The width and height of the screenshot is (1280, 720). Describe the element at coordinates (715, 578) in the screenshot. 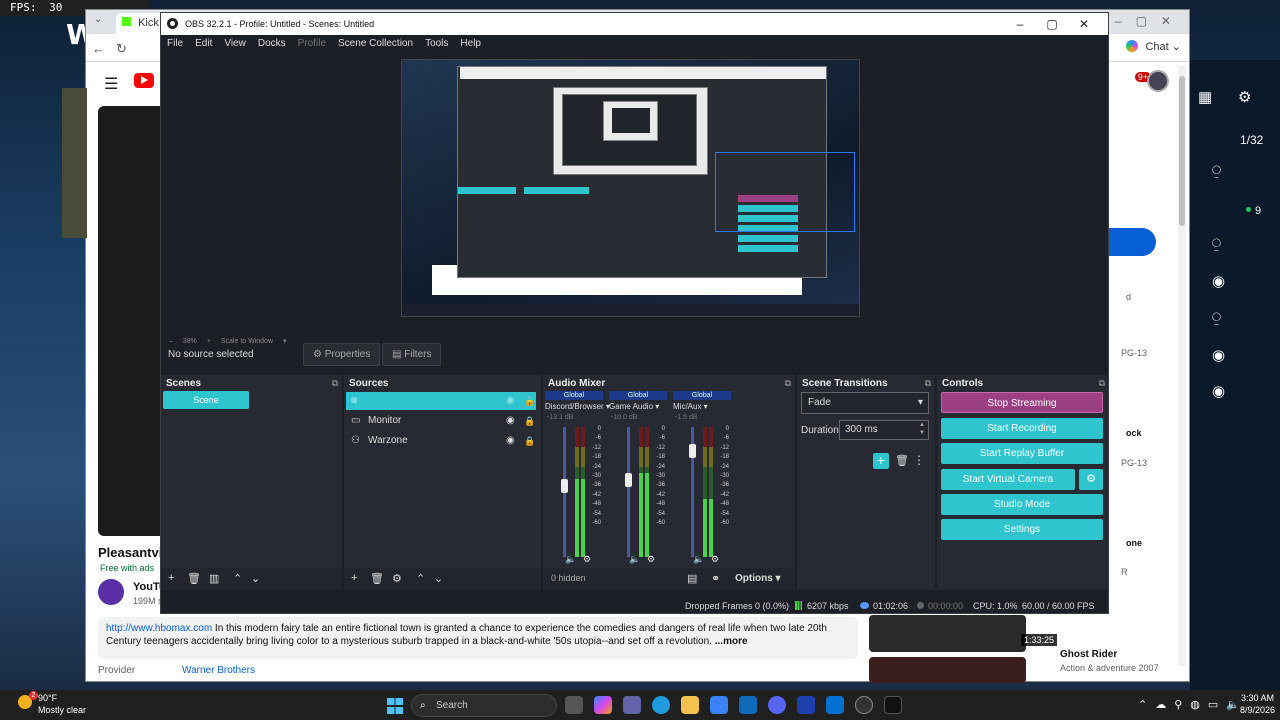

I see `link-icon: ⚭` at that location.